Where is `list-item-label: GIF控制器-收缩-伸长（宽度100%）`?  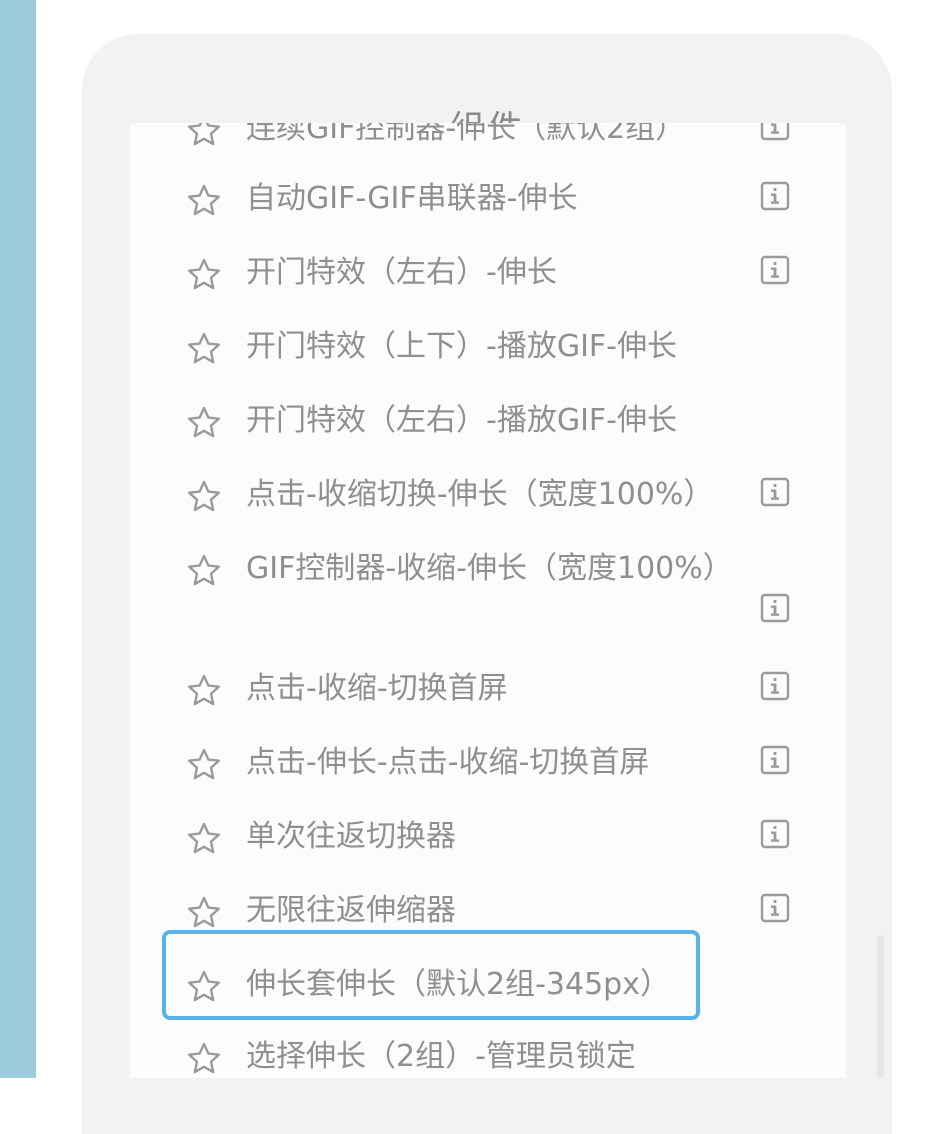 list-item-label: GIF控制器-收缩-伸长（宽度100%） is located at coordinates (489, 568).